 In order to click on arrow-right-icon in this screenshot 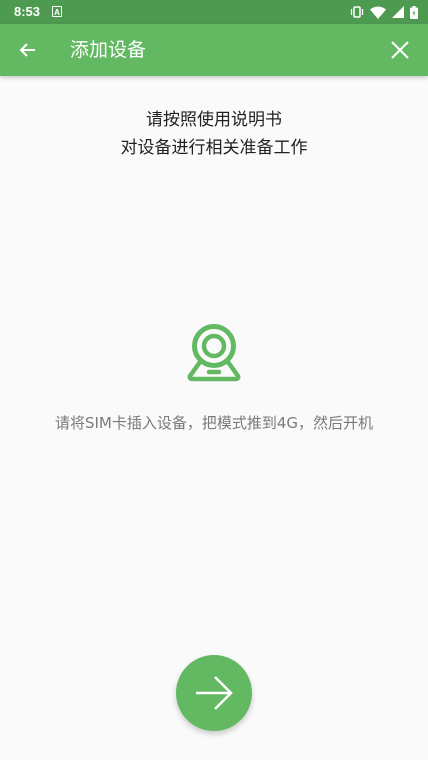, I will do `click(214, 693)`.